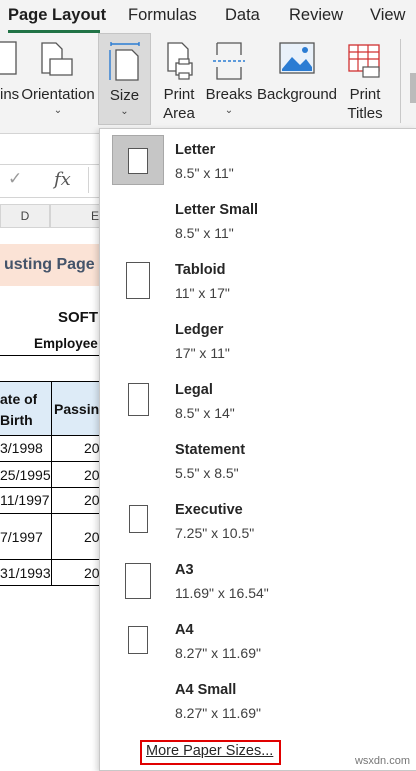 Image resolution: width=416 pixels, height=771 pixels. I want to click on paper-size-name: Letter Small, so click(216, 210).